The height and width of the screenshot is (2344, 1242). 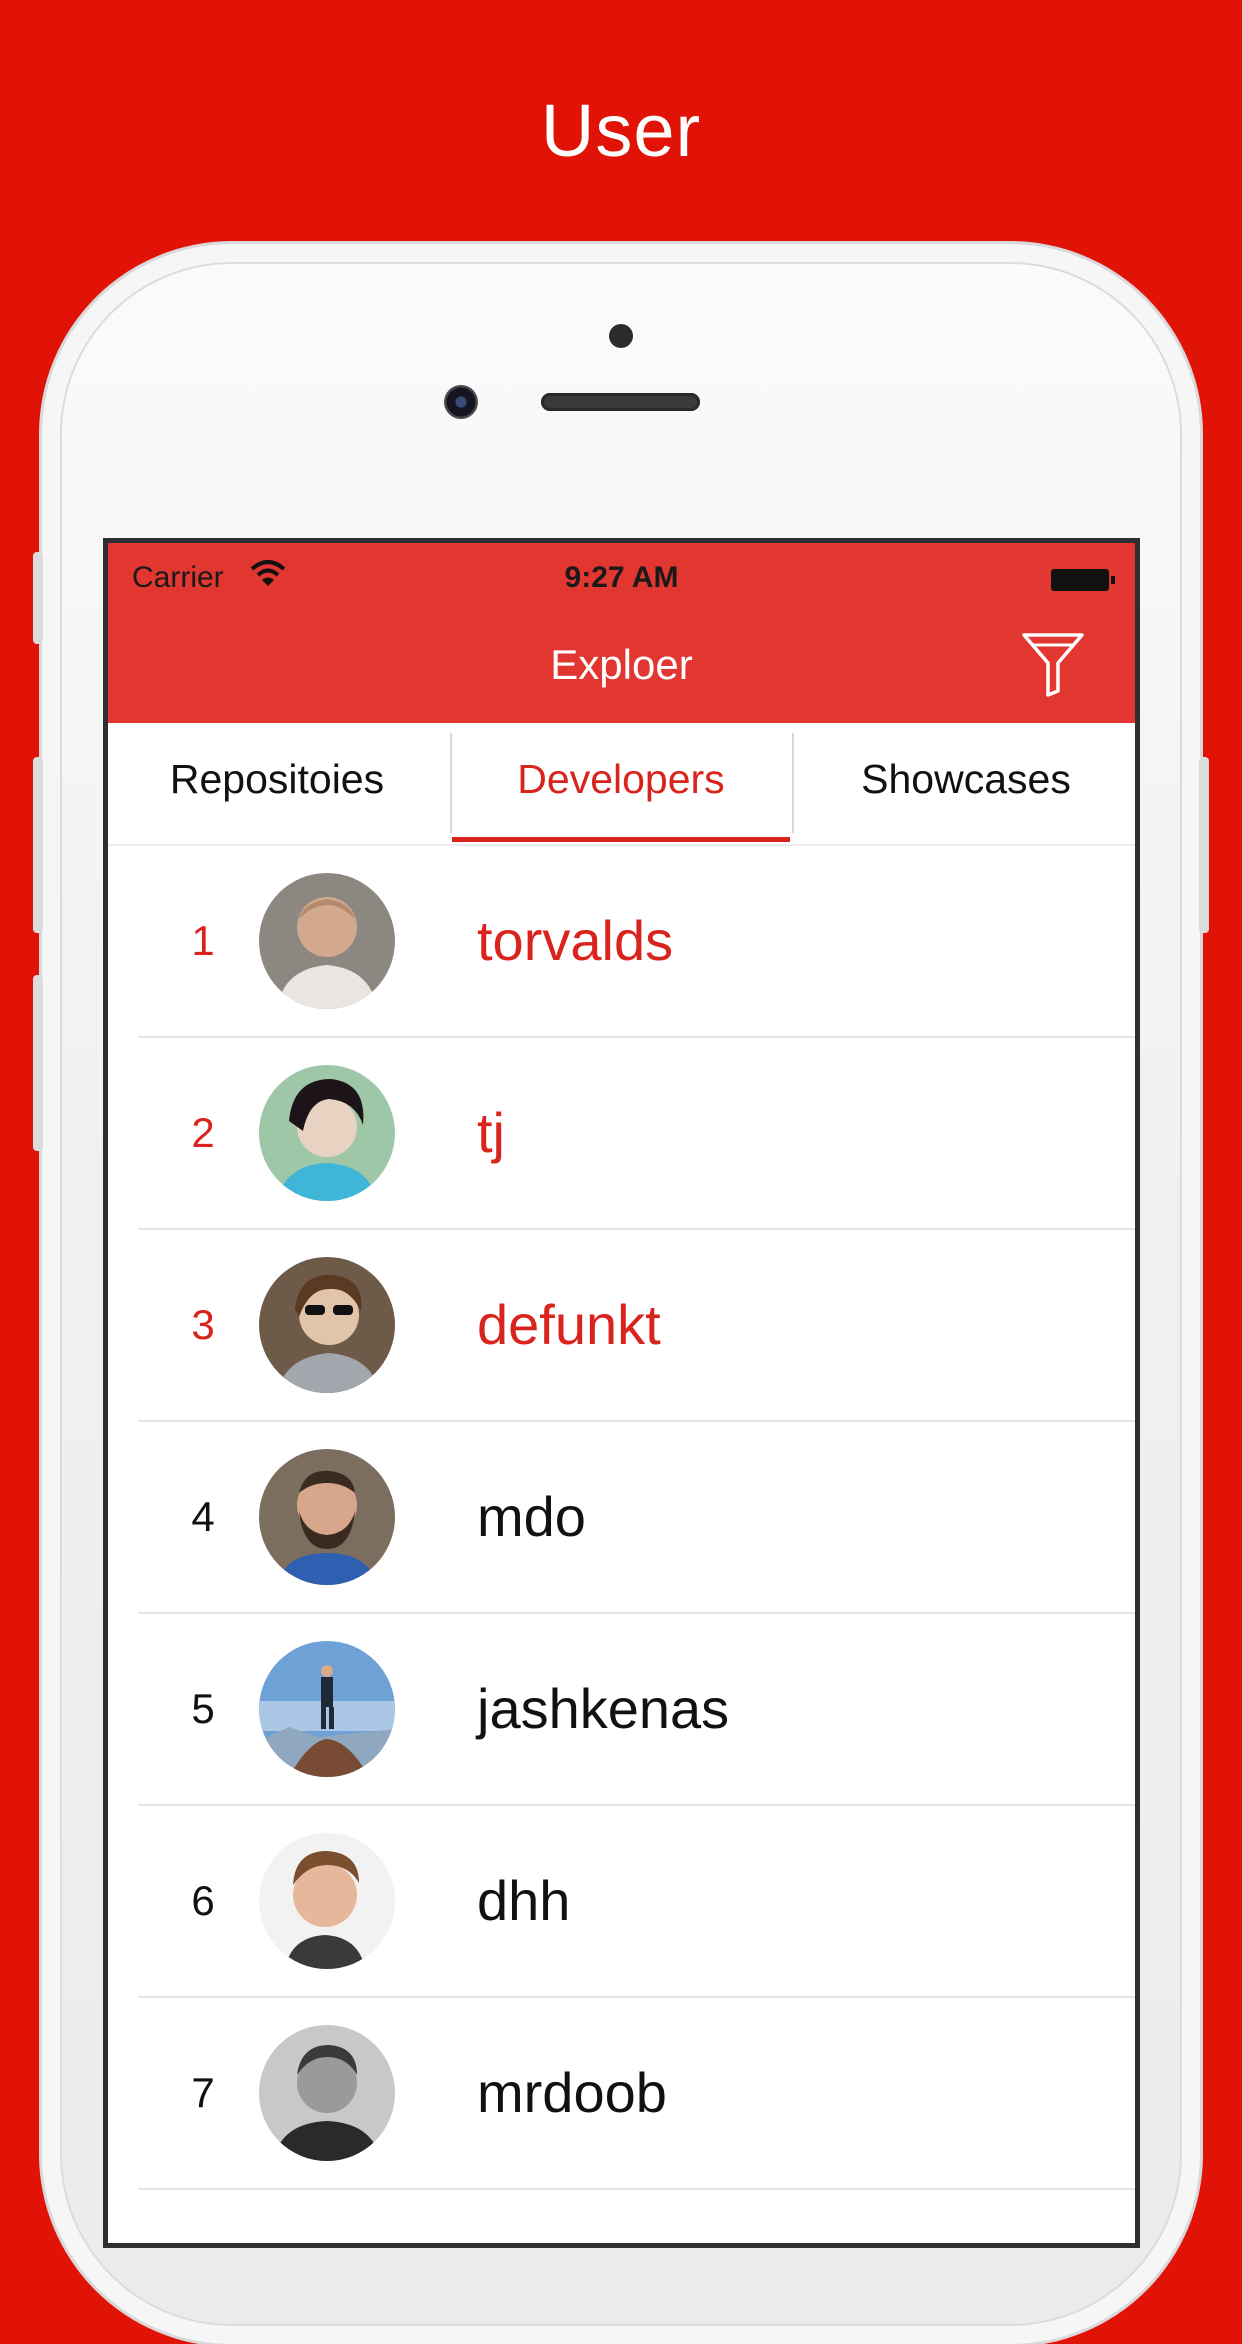 I want to click on developer-row: 5 jashkenas, so click(x=636, y=1710).